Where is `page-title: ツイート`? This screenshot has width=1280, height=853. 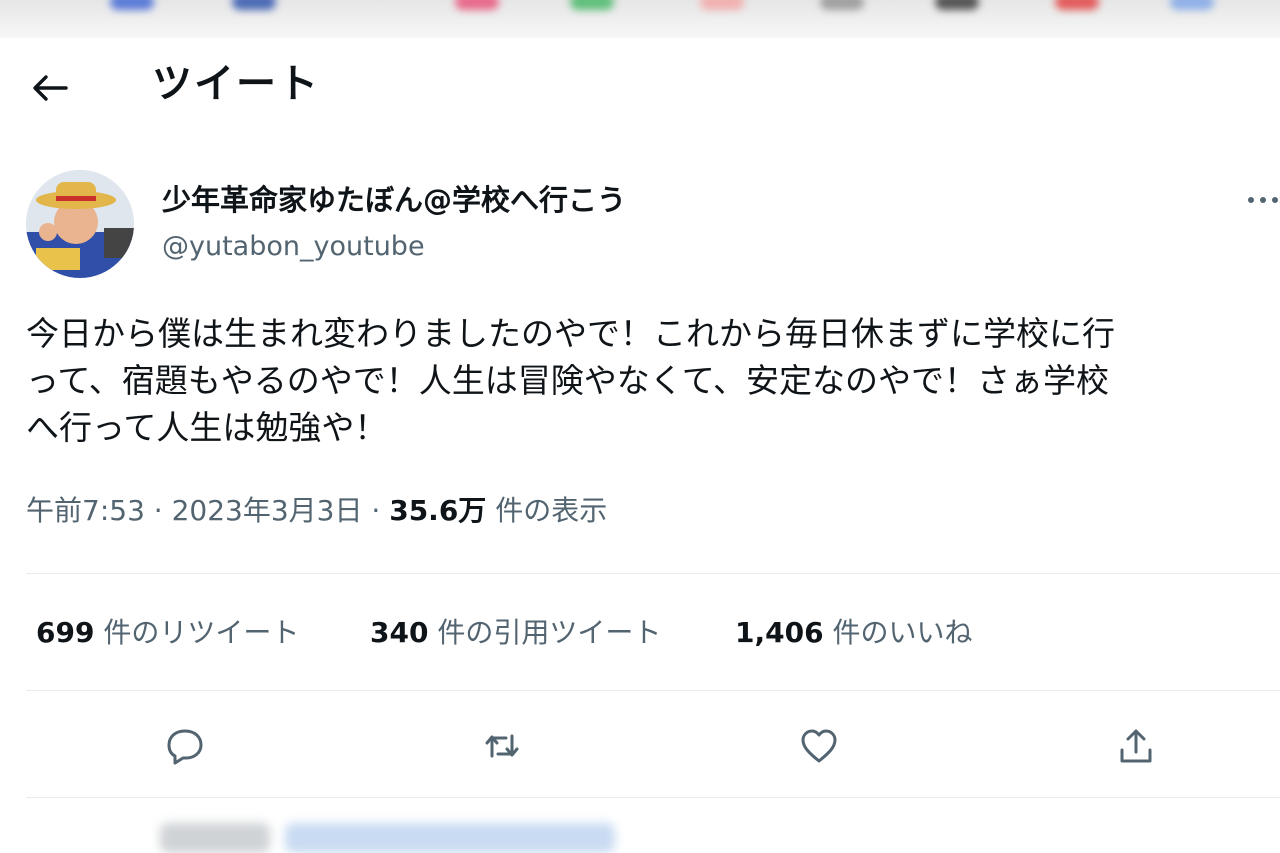 page-title: ツイート is located at coordinates (236, 84).